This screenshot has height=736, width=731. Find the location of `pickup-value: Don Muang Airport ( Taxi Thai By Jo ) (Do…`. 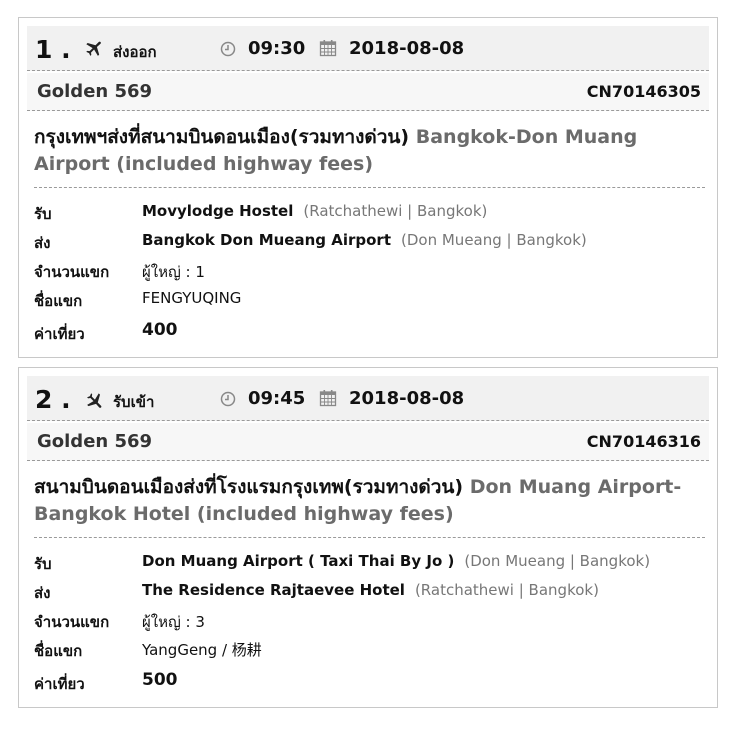

pickup-value: Don Muang Airport ( Taxi Thai By Jo ) (Do… is located at coordinates (396, 561).